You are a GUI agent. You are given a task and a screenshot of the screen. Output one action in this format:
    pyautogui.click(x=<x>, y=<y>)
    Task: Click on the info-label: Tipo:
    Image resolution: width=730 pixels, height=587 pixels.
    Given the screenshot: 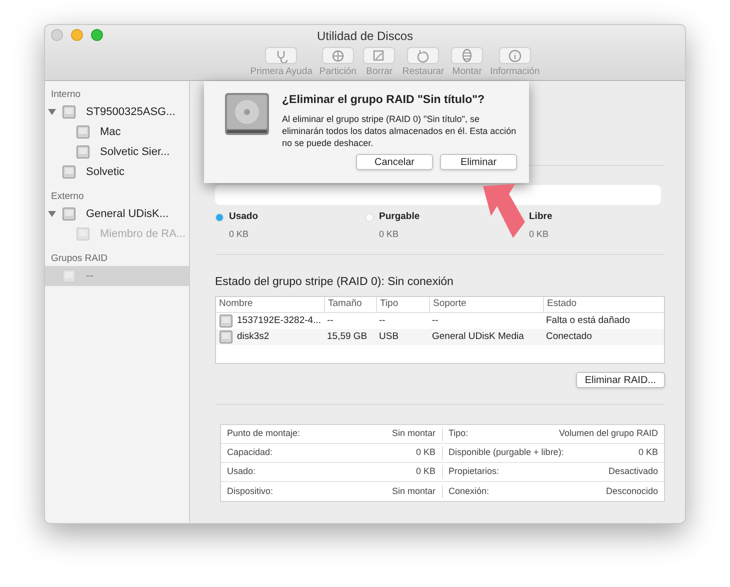 What is the action you would take?
    pyautogui.click(x=458, y=433)
    